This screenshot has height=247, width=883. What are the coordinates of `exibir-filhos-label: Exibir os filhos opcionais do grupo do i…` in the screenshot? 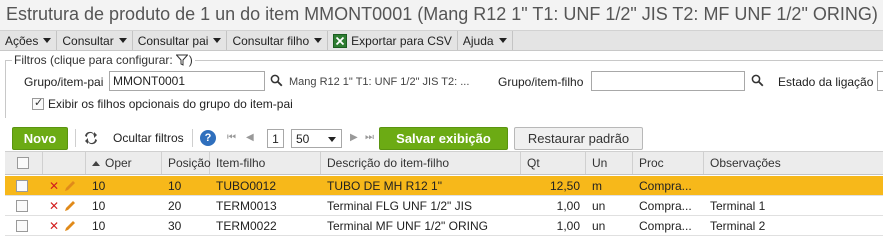 It's located at (170, 104).